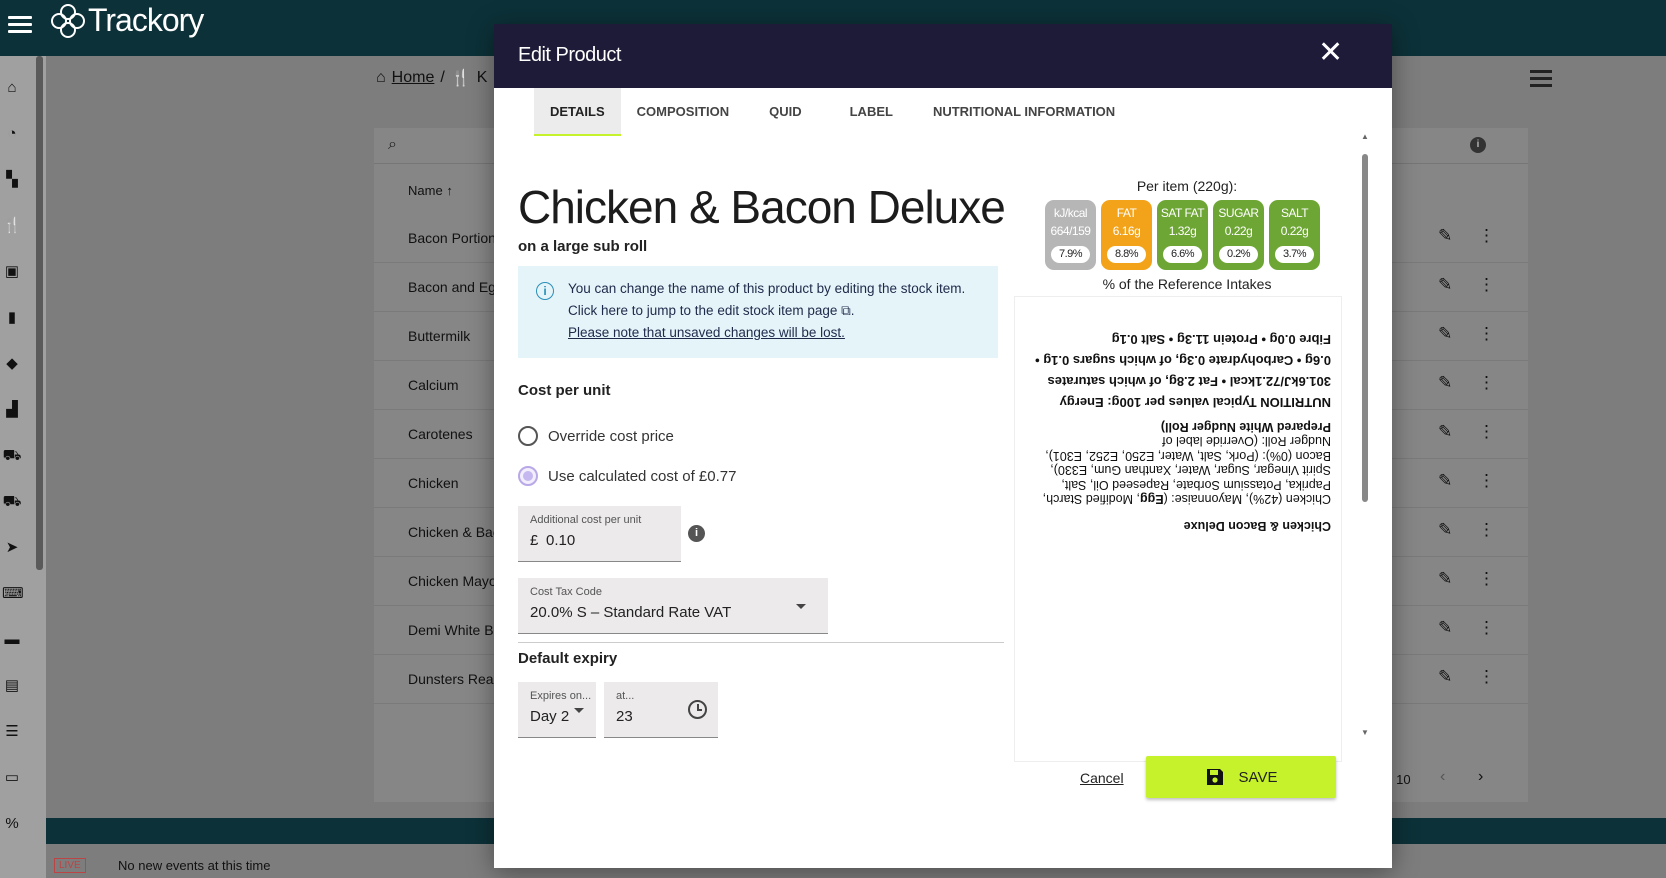  I want to click on badge-value: 0.22g, so click(1294, 231).